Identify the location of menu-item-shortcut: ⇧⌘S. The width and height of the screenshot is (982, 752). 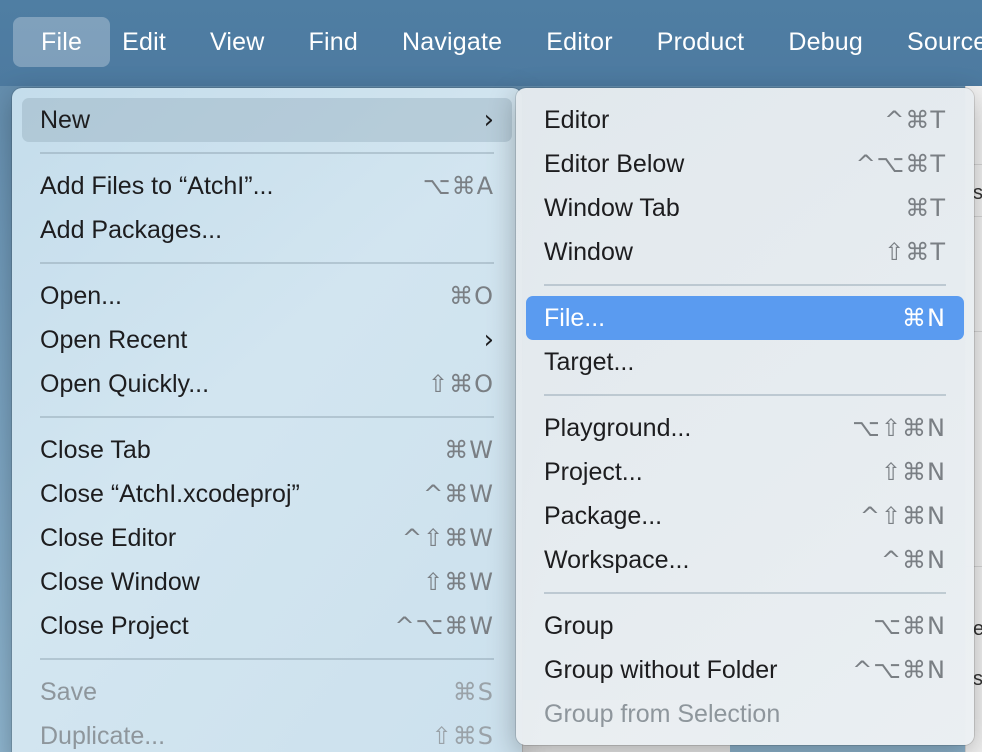
(462, 736).